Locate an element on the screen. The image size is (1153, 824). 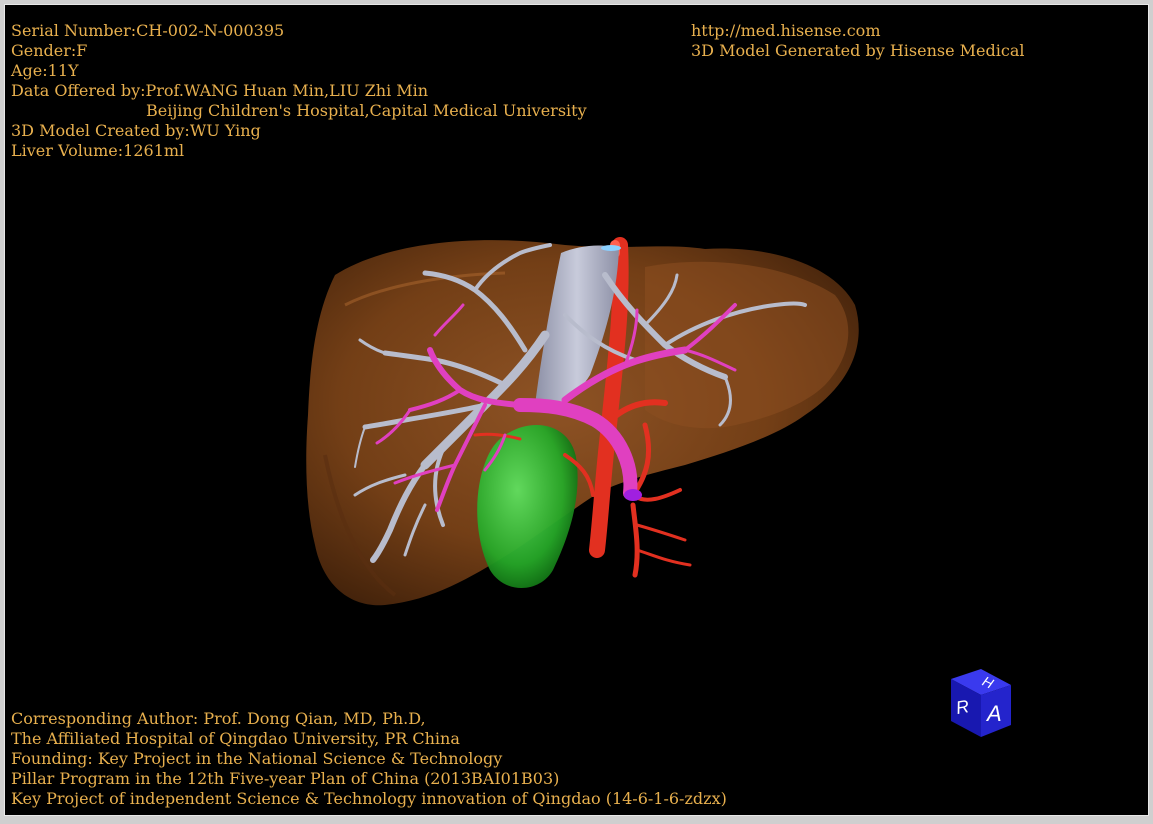
generated-by: 3D Model Generated by Hisense Medical is located at coordinates (858, 50).